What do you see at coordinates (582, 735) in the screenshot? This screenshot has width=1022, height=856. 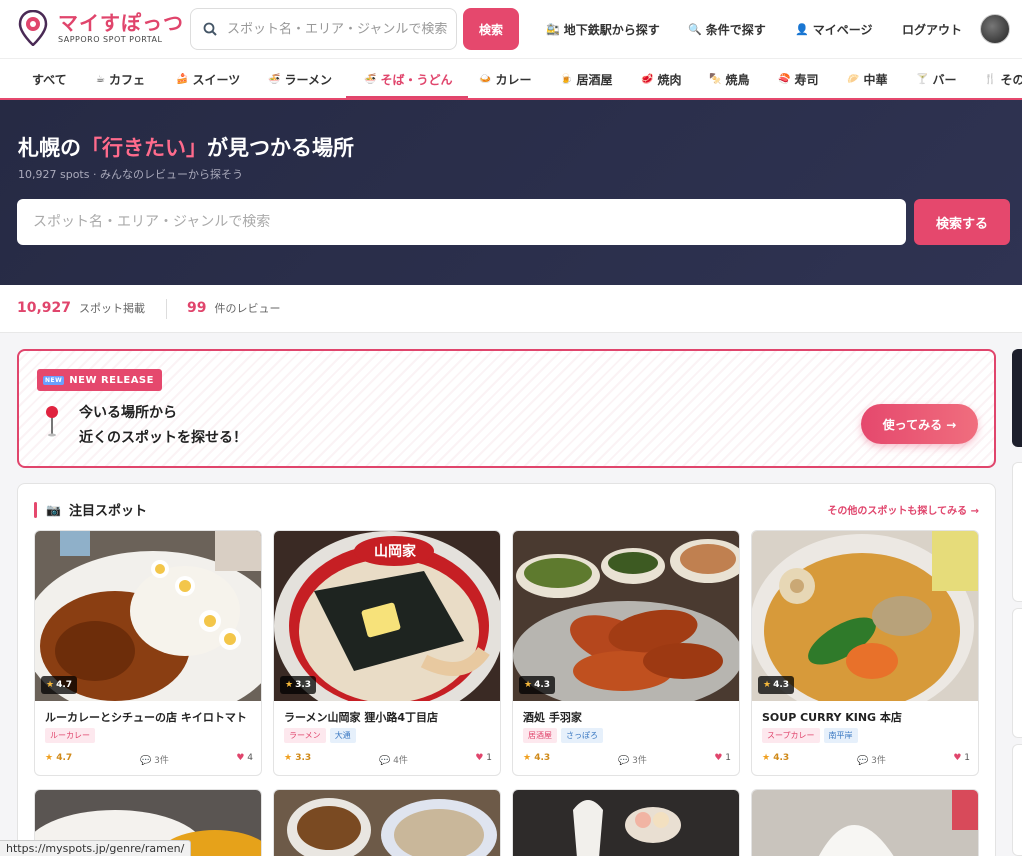 I see `area-tag: さっぽろ` at bounding box center [582, 735].